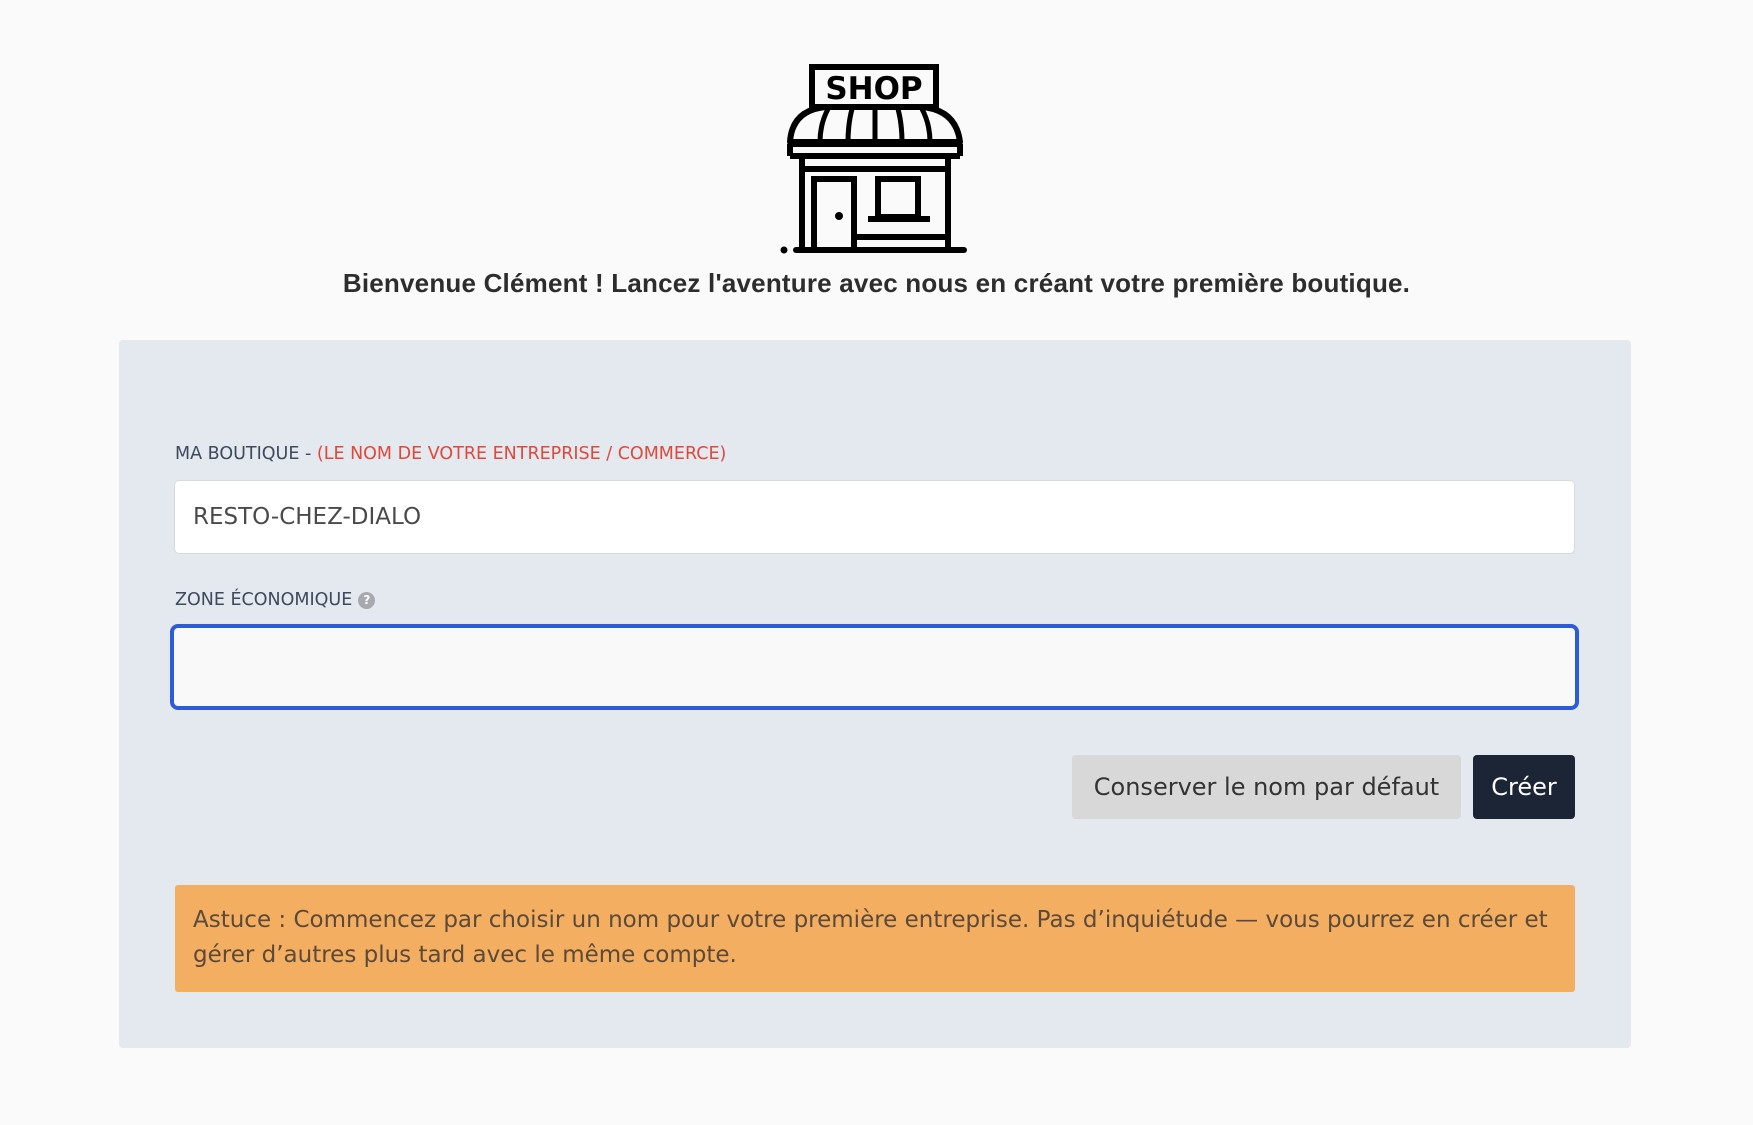  Describe the element at coordinates (521, 454) in the screenshot. I see `shop-name-hint: (LE NOM DE VOTRE ENTREPRISE / COMMERCE)` at that location.